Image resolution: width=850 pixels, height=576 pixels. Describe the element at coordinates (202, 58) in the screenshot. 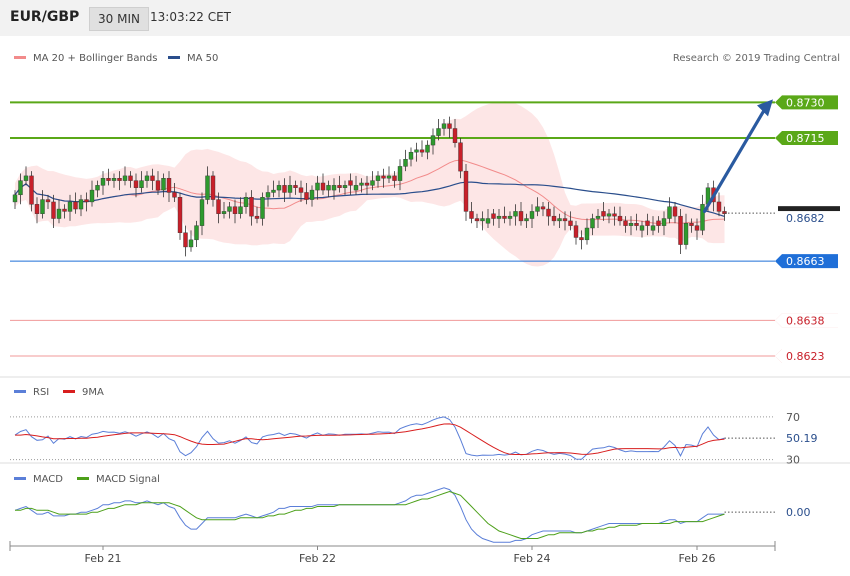

I see `legend-label-ma50: MA 50` at that location.